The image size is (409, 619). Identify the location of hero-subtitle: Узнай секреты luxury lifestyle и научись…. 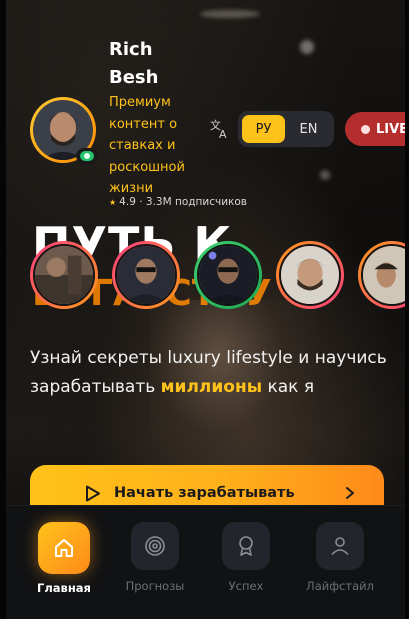
(210, 373).